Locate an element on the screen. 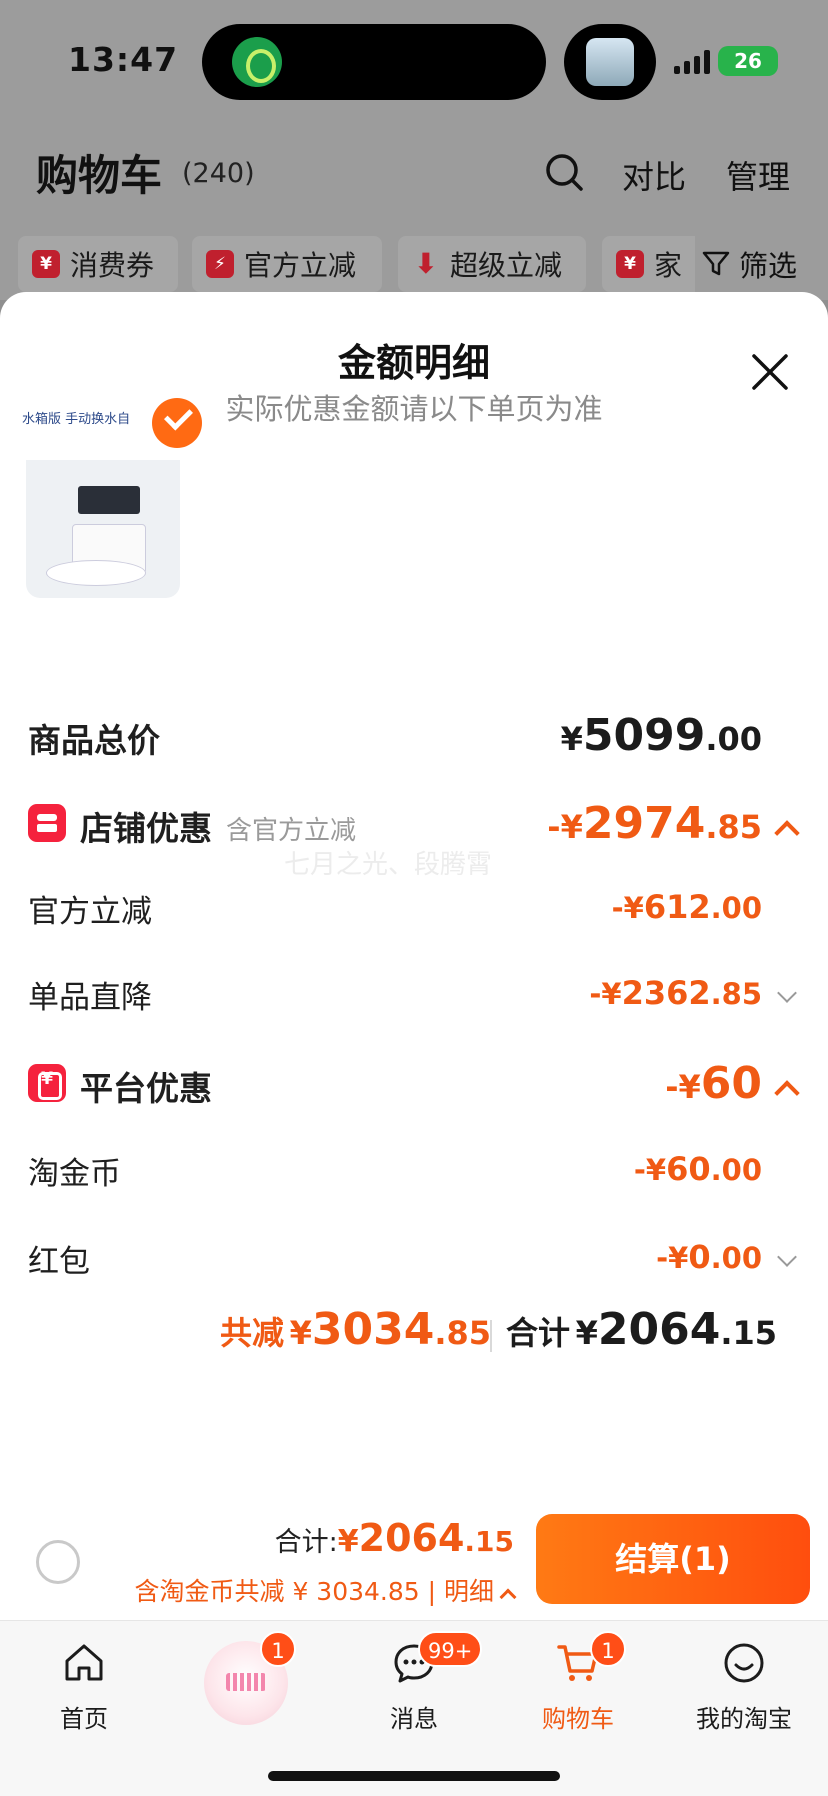 The width and height of the screenshot is (828, 1796). cellular-signal-icon is located at coordinates (693, 62).